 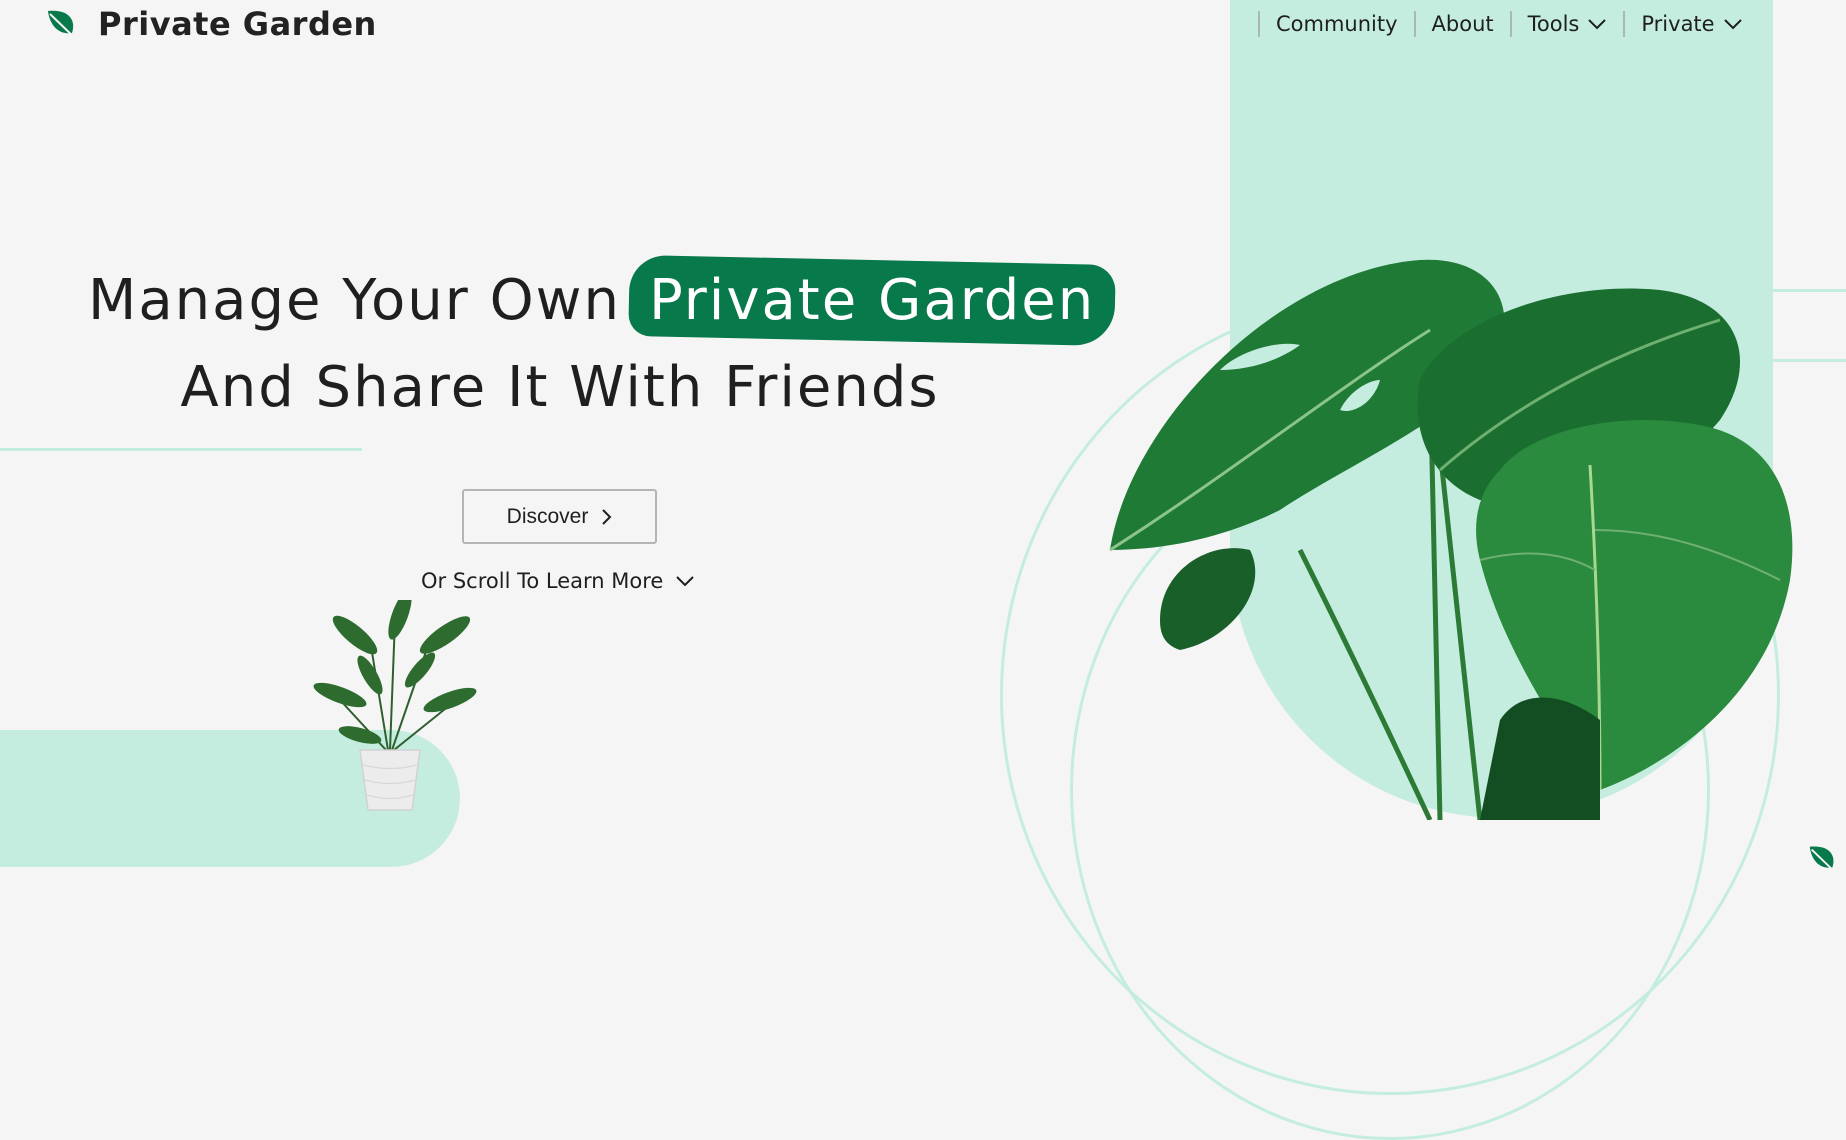 I want to click on hero-highlight: Private Garden, so click(x=872, y=300).